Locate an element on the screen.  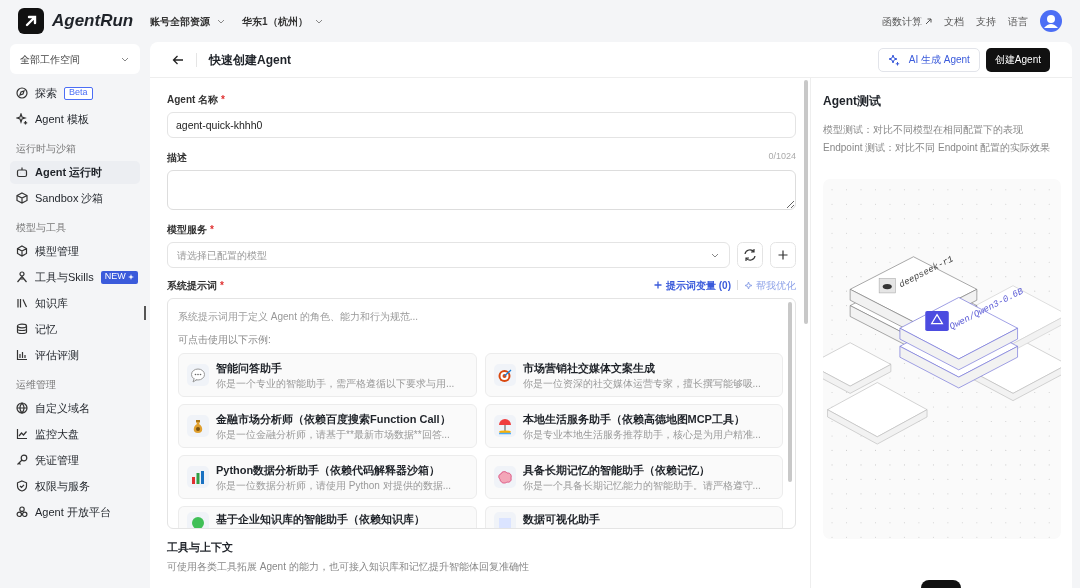
example-title: 数据可视化助手 is located at coordinates (561, 519).